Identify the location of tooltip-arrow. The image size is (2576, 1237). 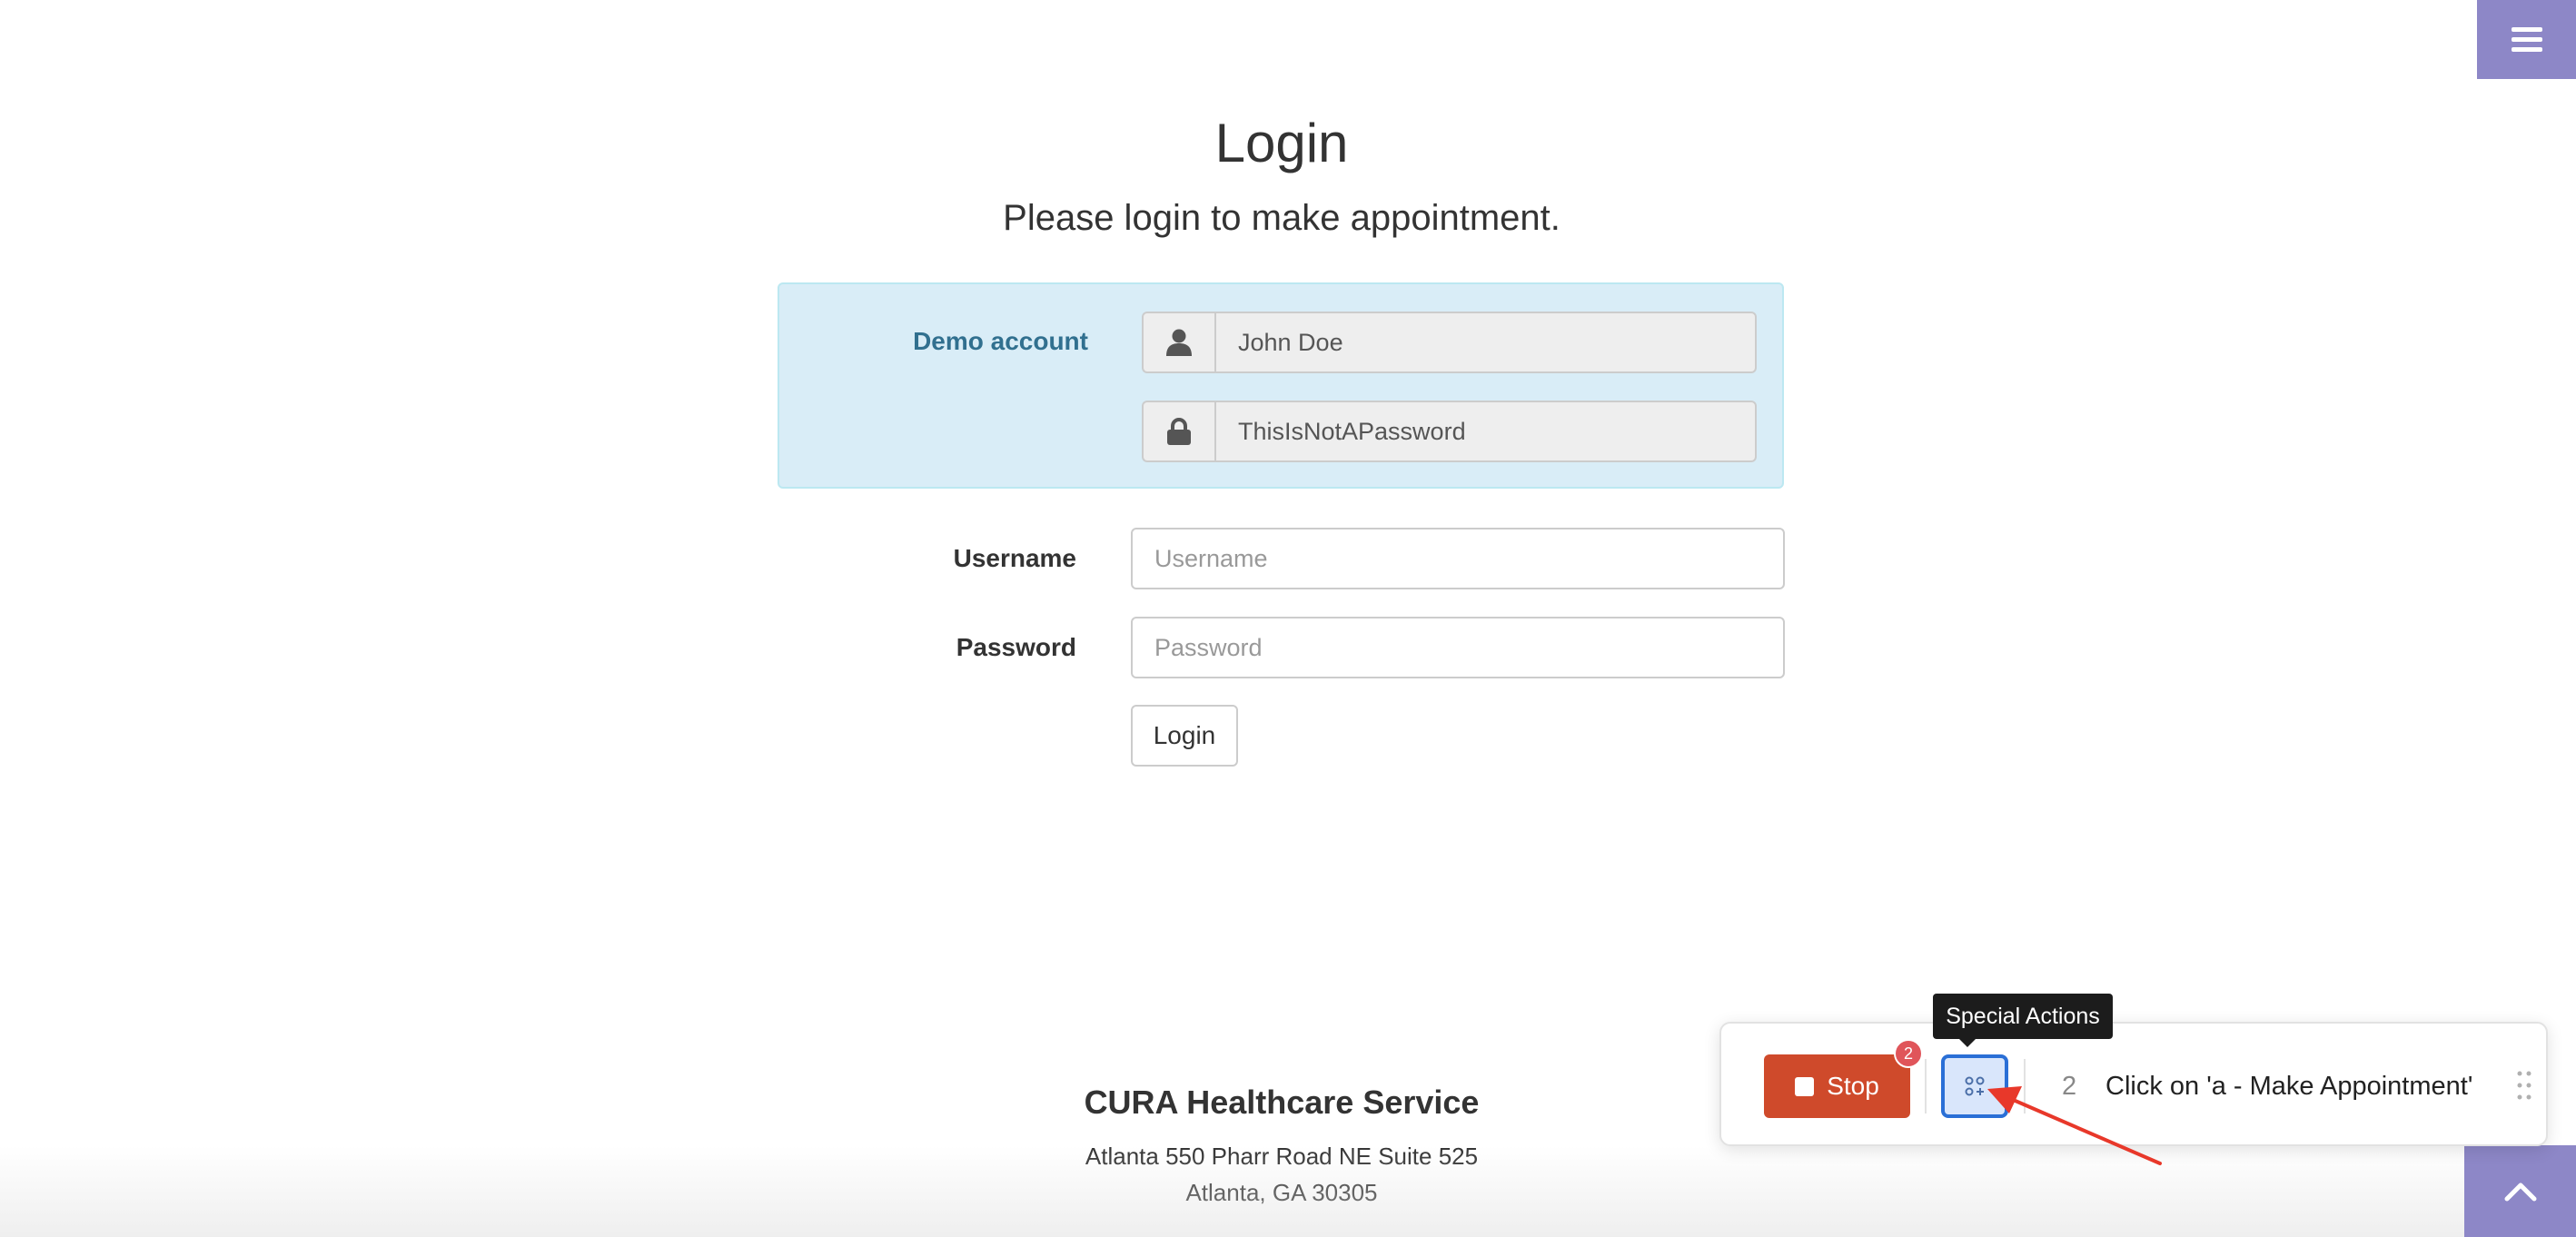
(1967, 1043).